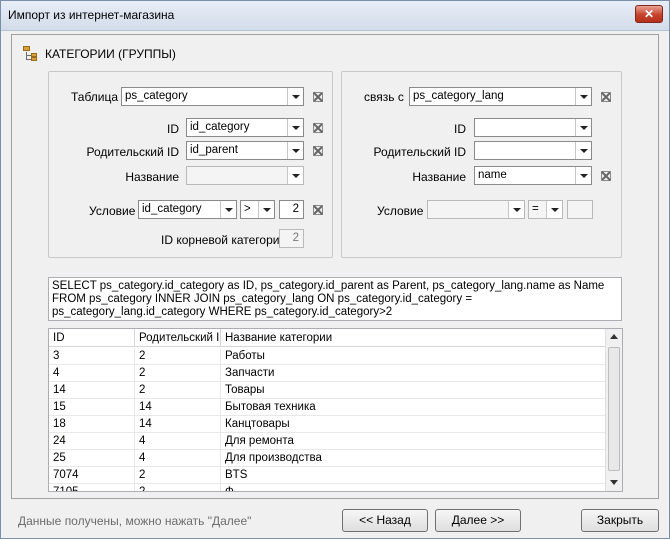 This screenshot has width=670, height=539. What do you see at coordinates (135, 521) in the screenshot?
I see `status-text: Данные получены, можно нажать "Далее"` at bounding box center [135, 521].